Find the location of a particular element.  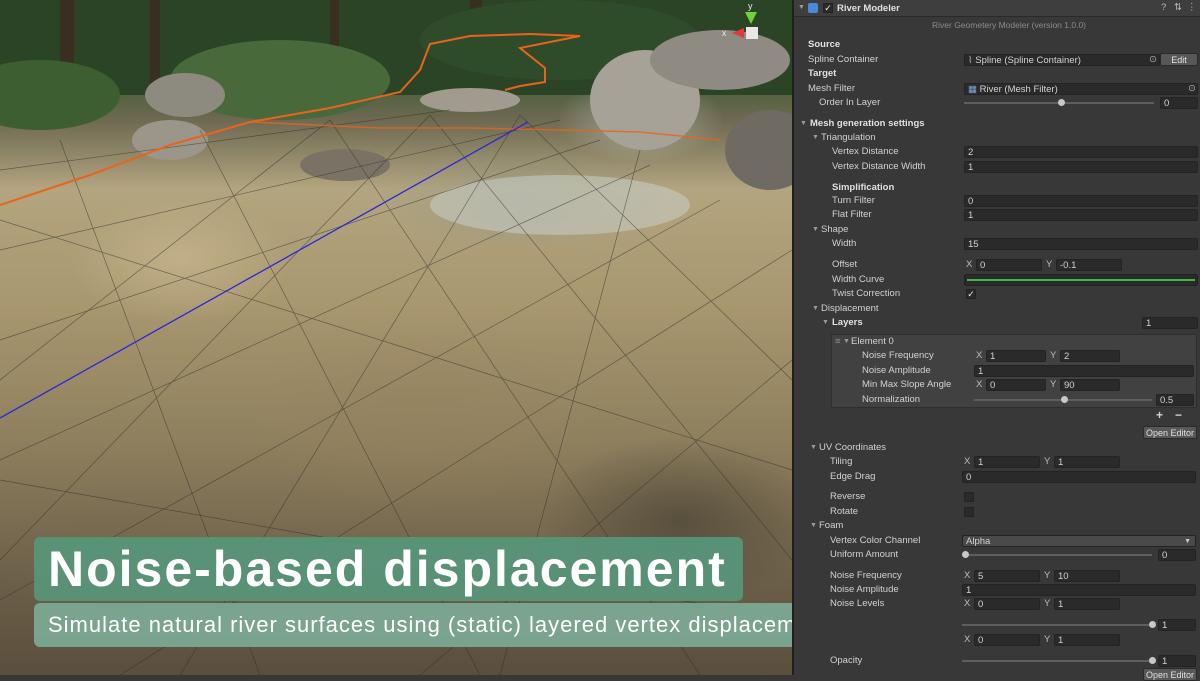

foam-noise-frequency-x-field: 5 is located at coordinates (1007, 576).